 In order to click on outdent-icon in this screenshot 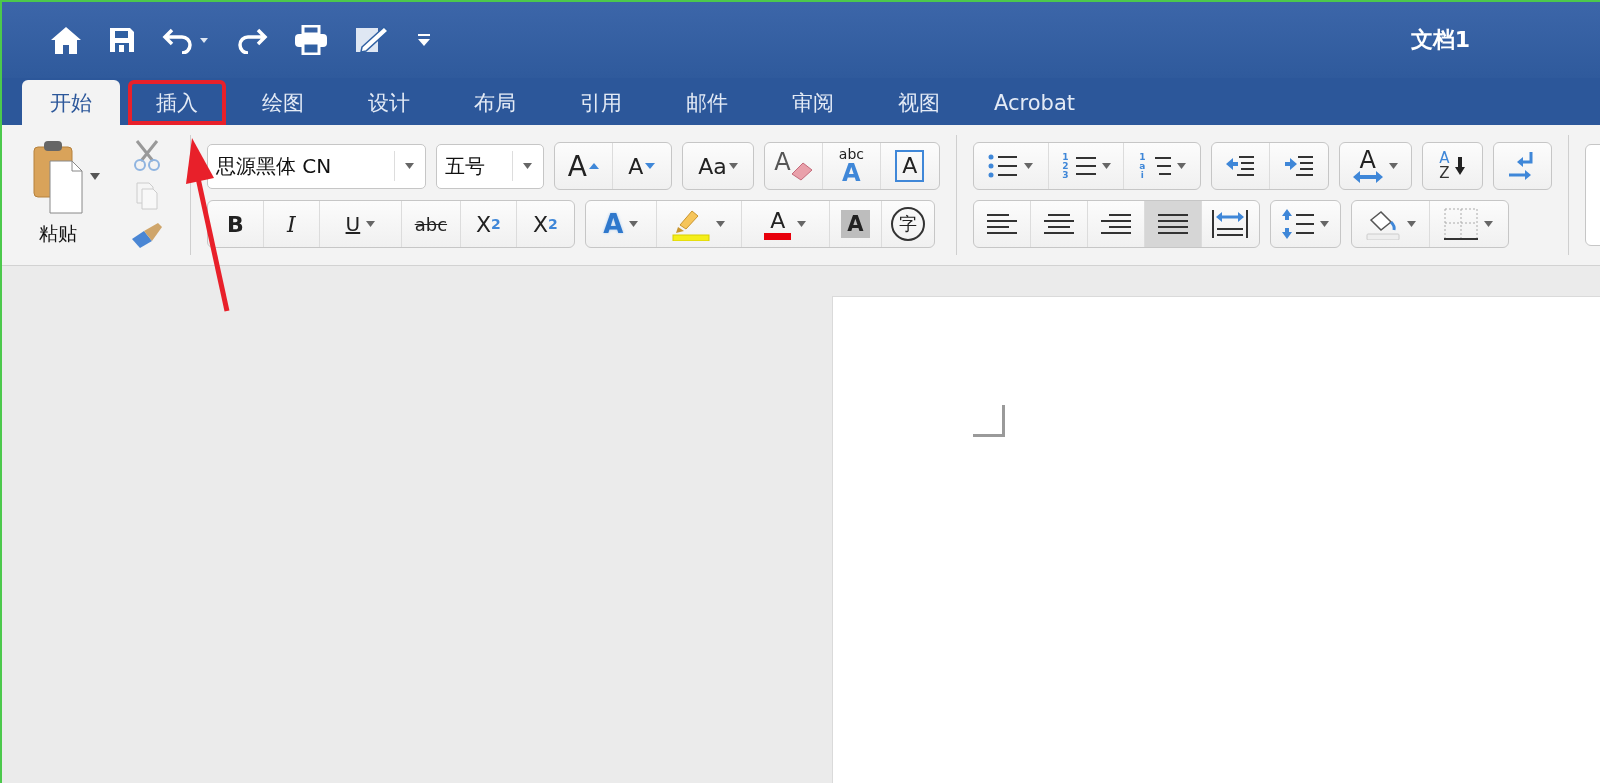, I will do `click(1240, 166)`.